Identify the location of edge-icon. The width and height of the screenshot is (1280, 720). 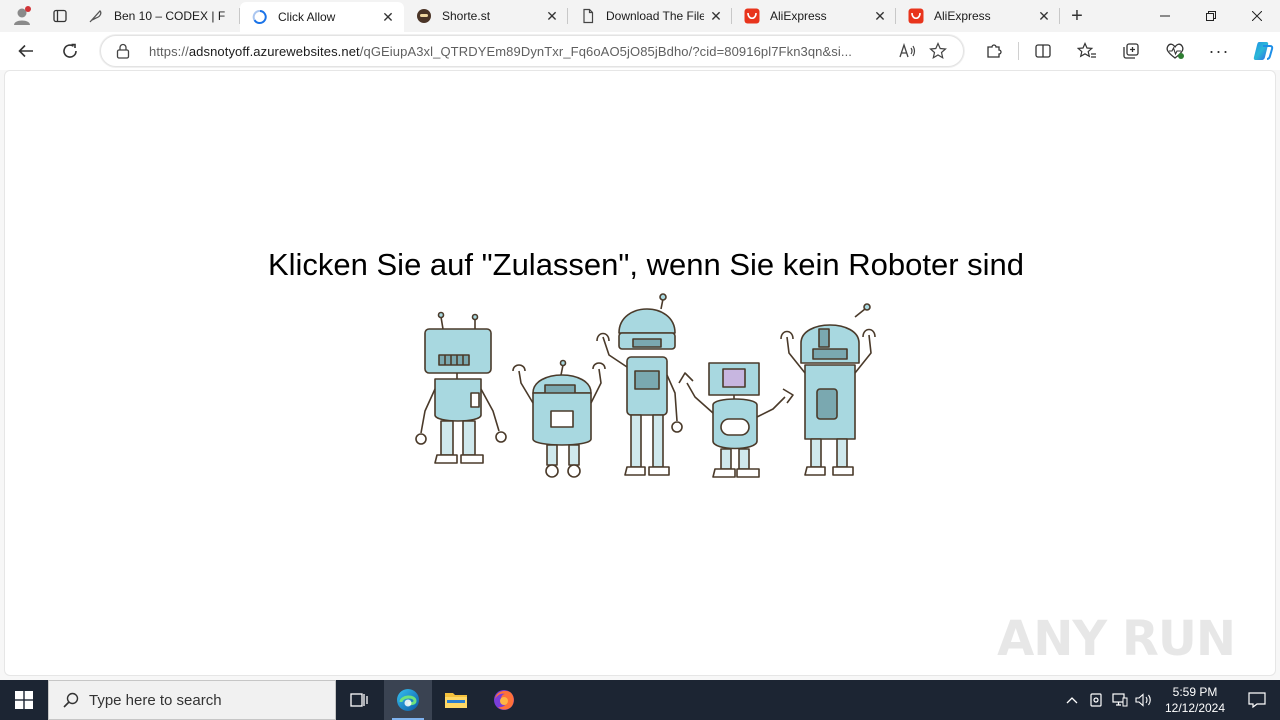
(408, 700).